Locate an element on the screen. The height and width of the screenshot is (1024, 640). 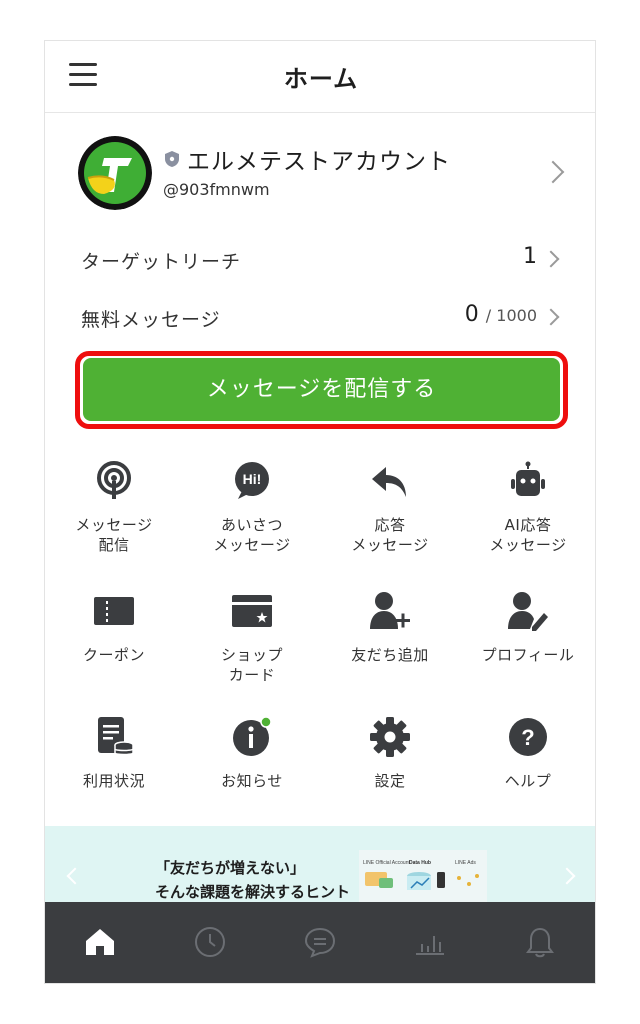
clock-icon is located at coordinates (210, 942).